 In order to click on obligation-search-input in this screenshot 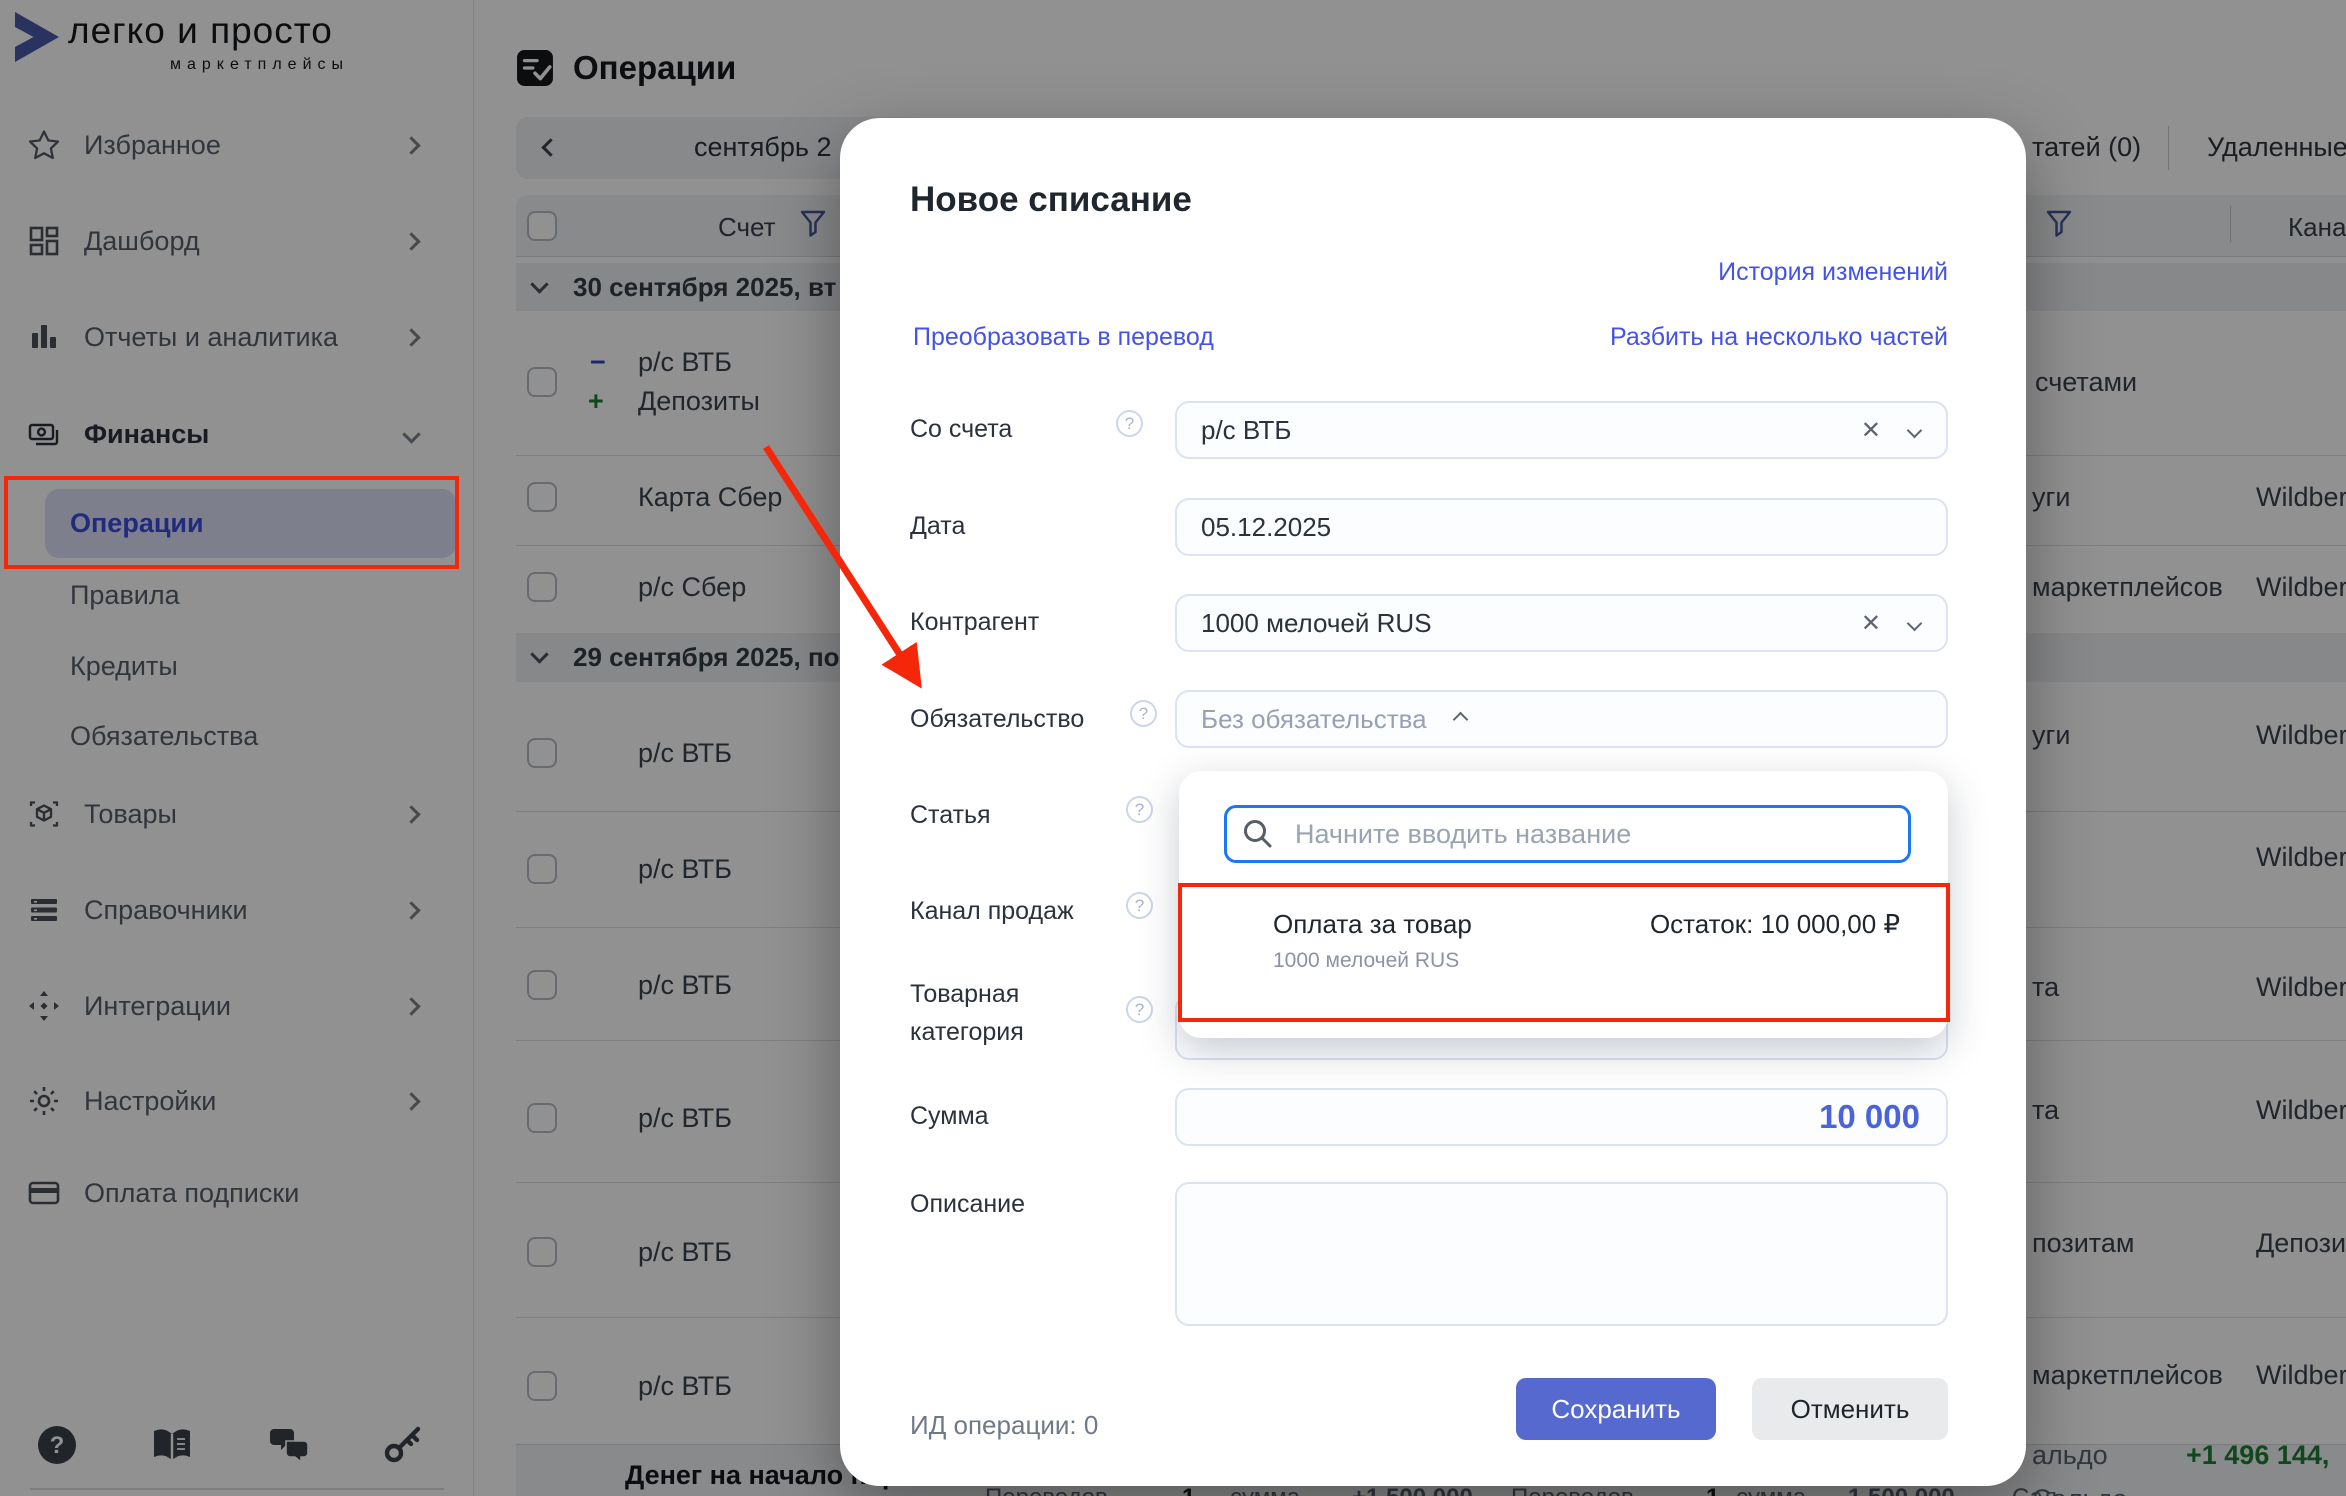, I will do `click(1567, 834)`.